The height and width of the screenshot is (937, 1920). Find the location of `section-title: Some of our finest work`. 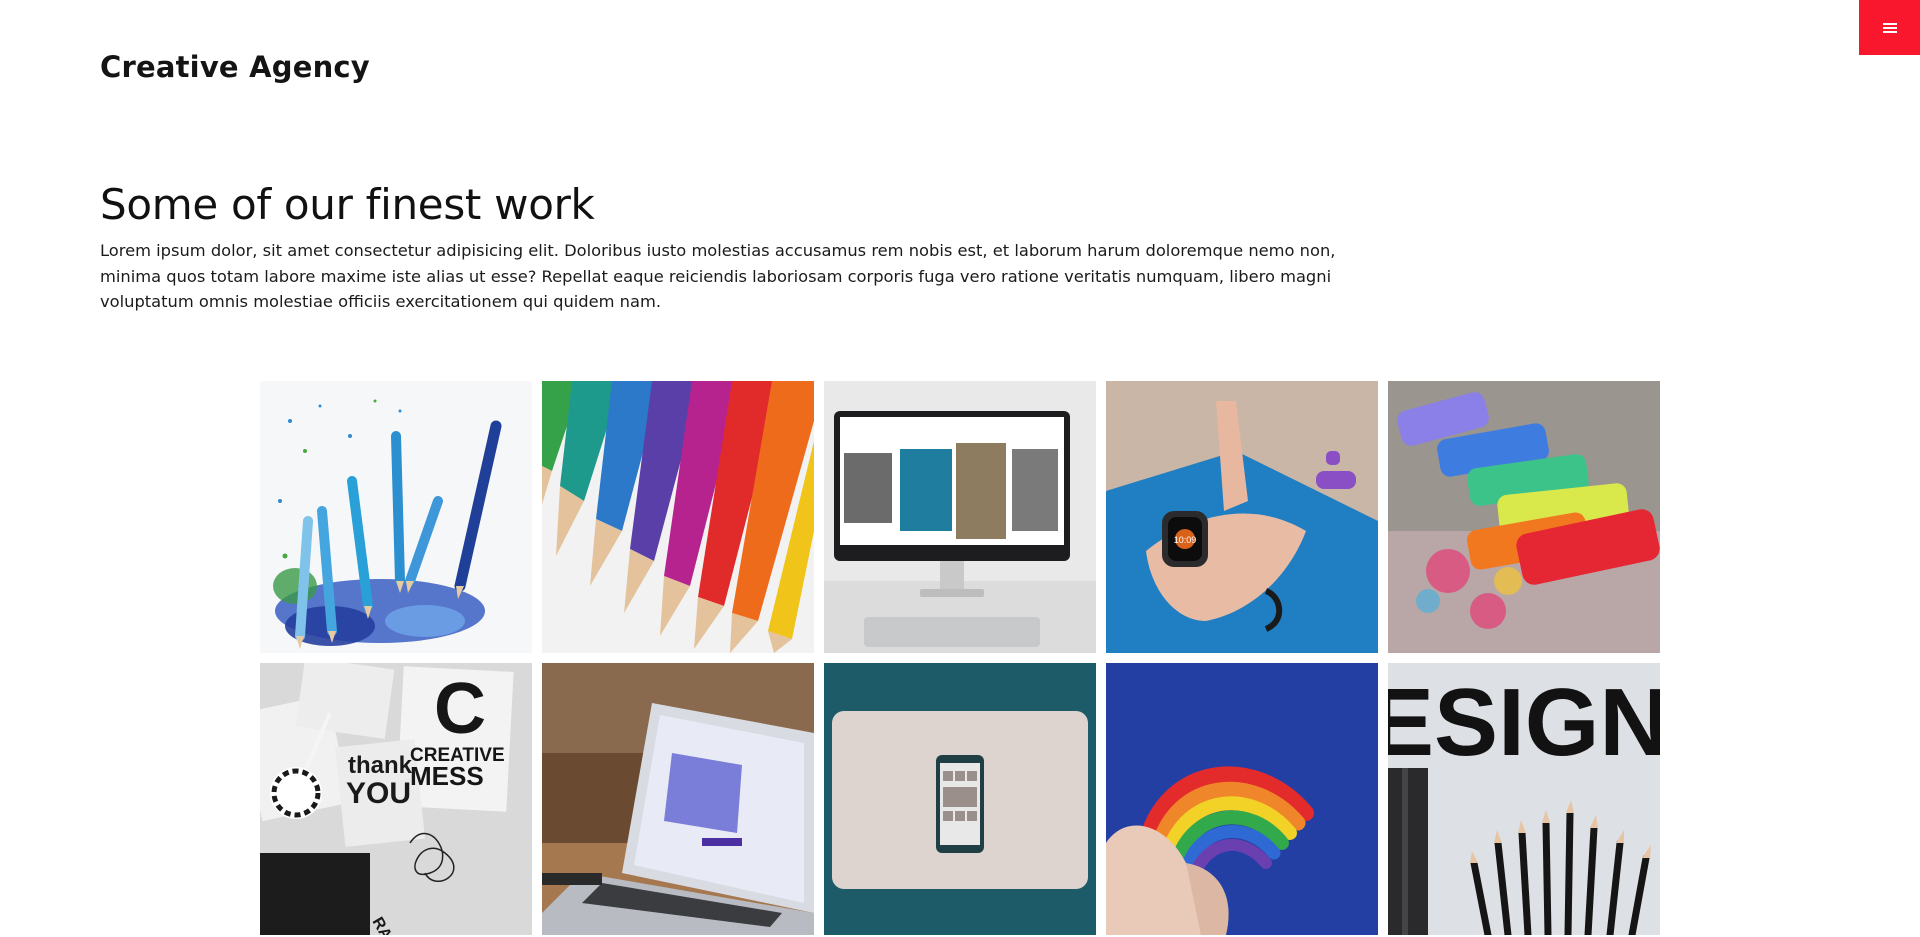

section-title: Some of our finest work is located at coordinates (347, 204).